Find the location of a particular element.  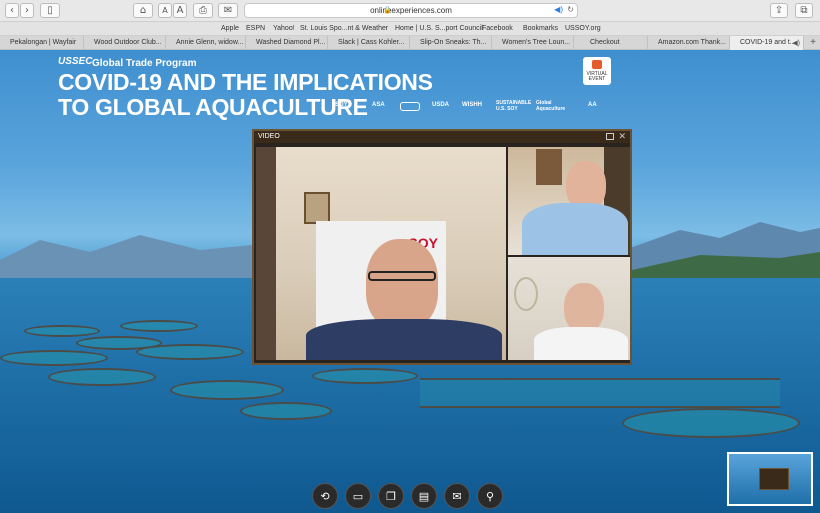

documents-button: ▤ is located at coordinates (424, 496).